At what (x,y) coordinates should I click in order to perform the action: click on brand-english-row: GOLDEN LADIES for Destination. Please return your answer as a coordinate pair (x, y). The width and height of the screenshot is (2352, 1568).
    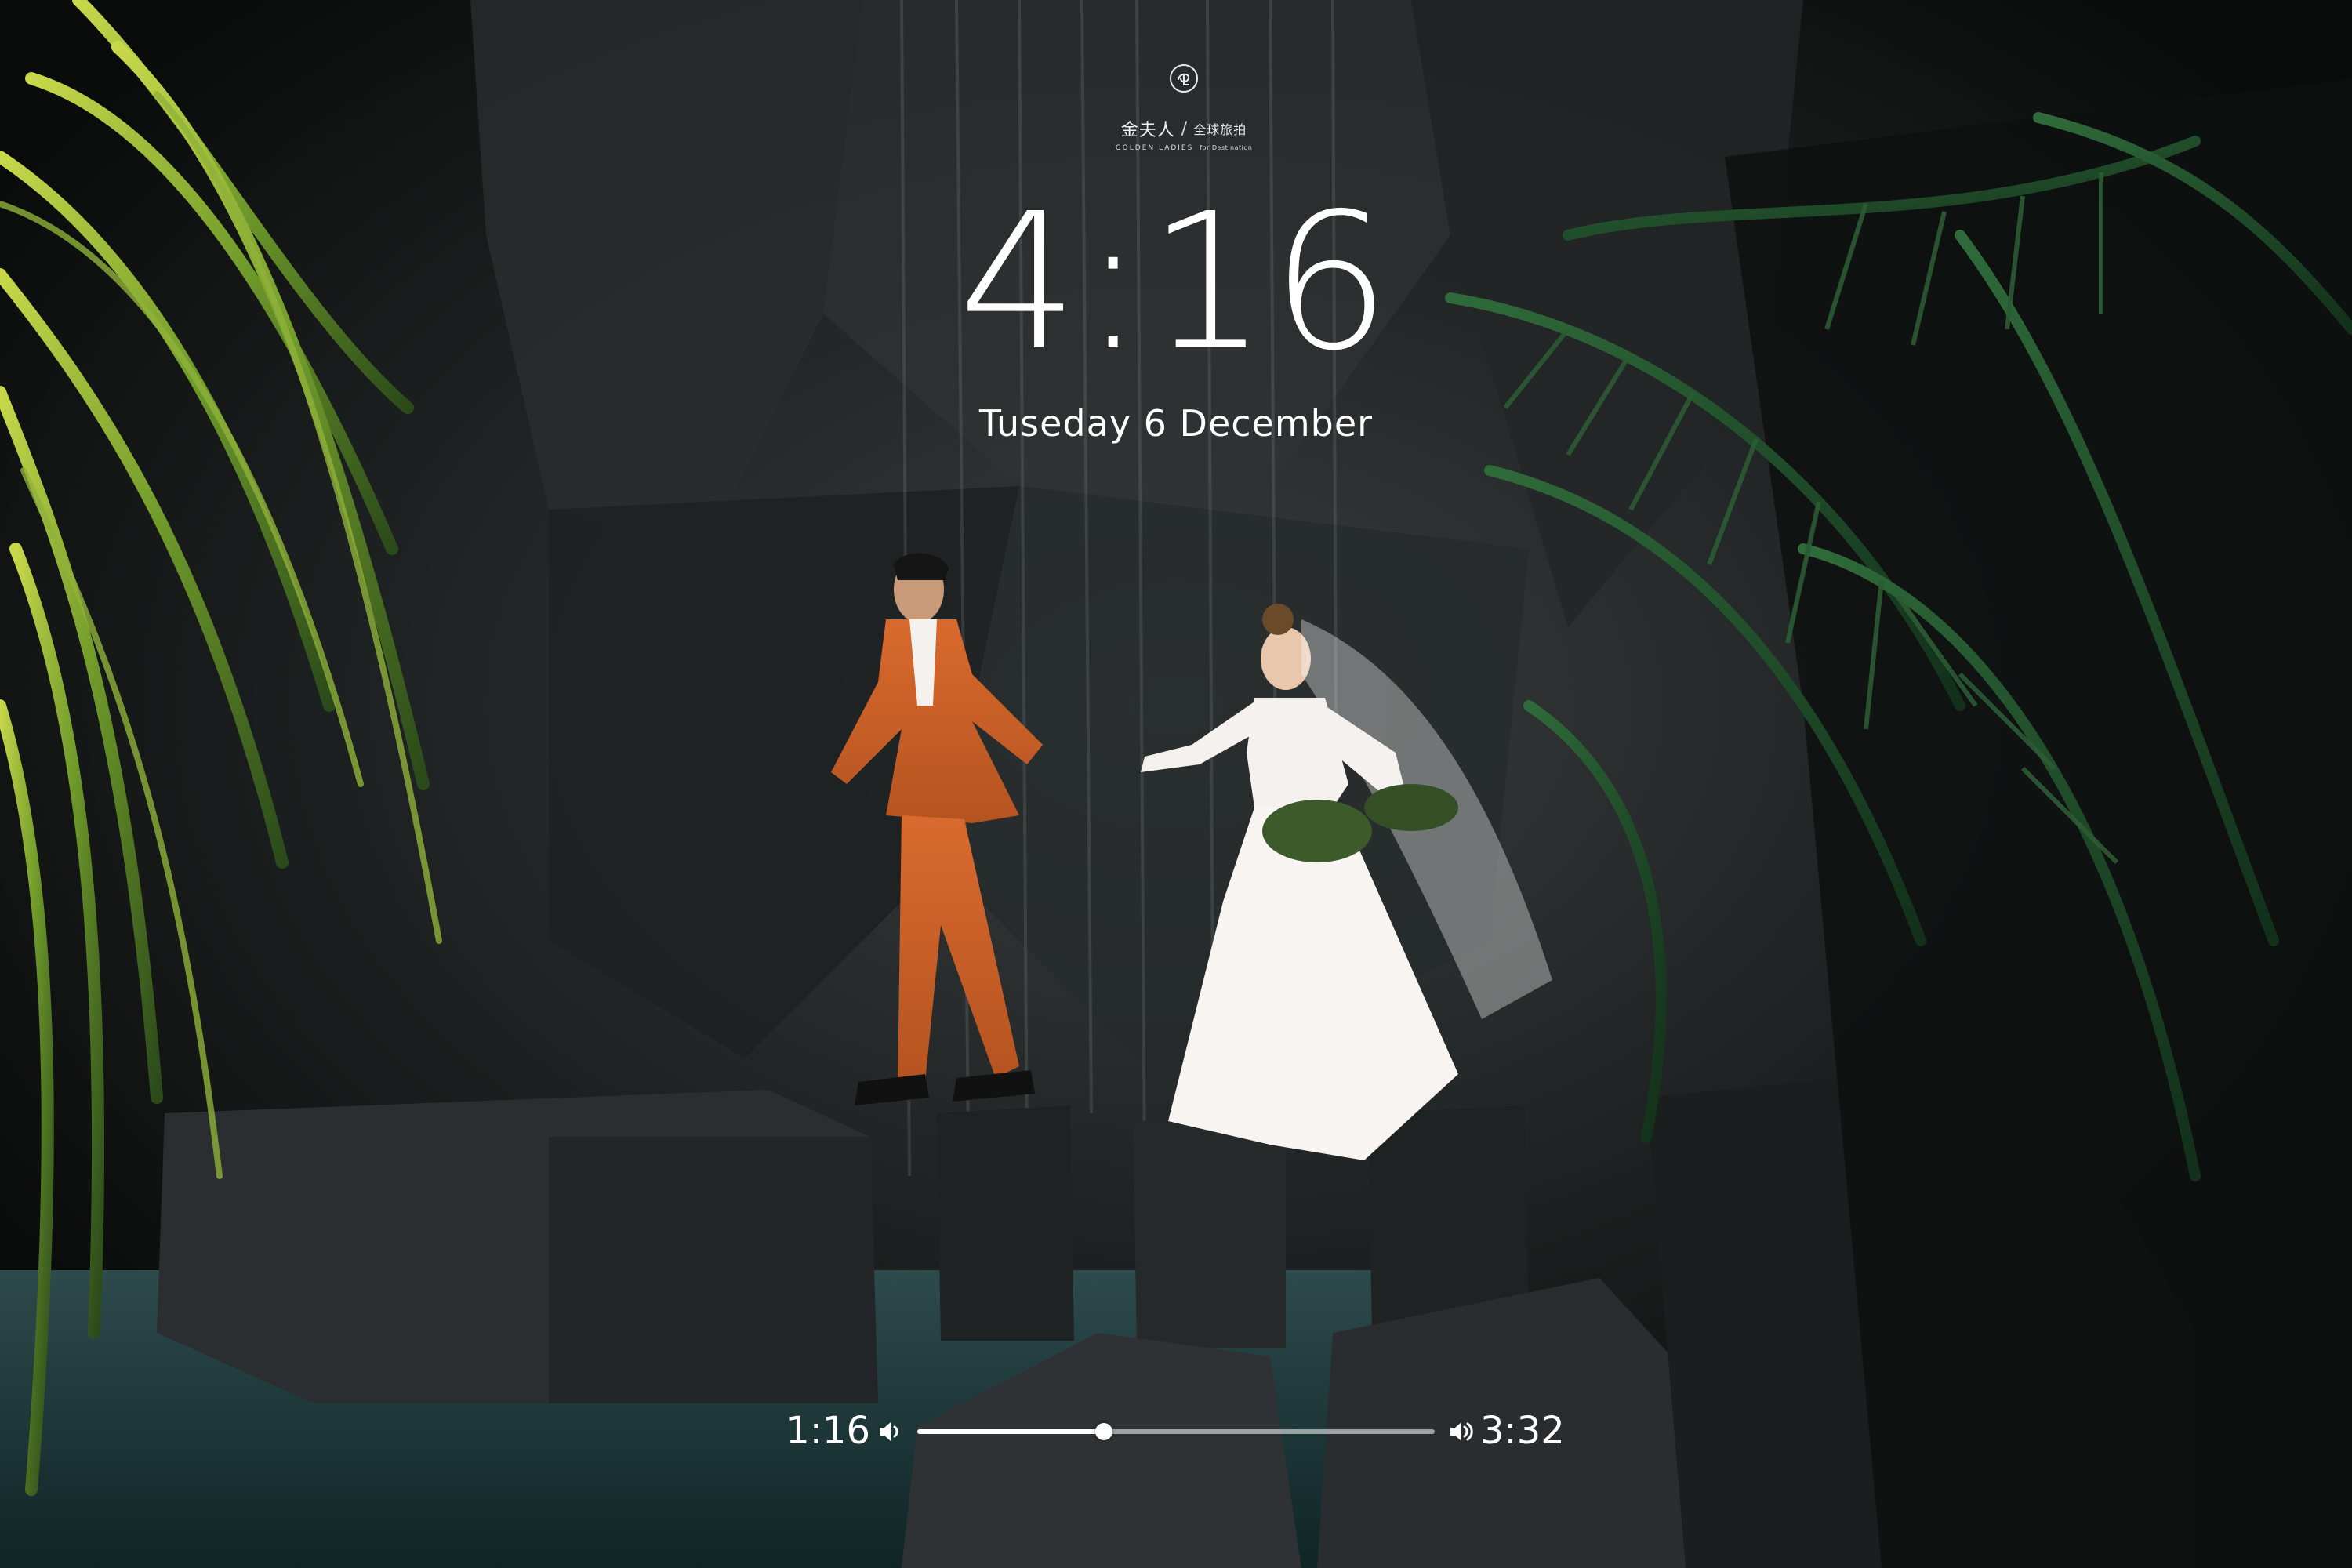
    Looking at the image, I should click on (1184, 148).